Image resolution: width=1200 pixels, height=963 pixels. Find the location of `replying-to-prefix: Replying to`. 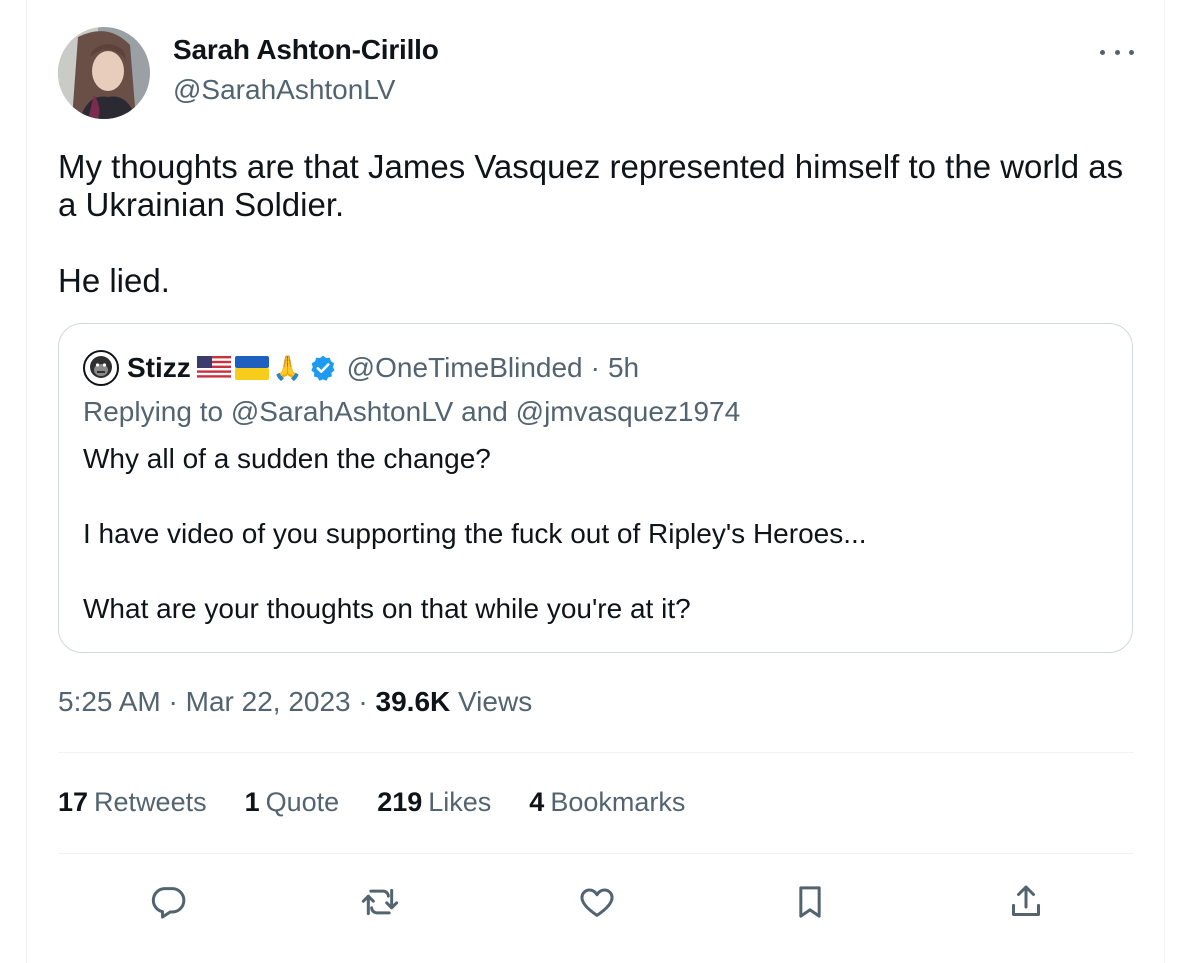

replying-to-prefix: Replying to is located at coordinates (153, 411).